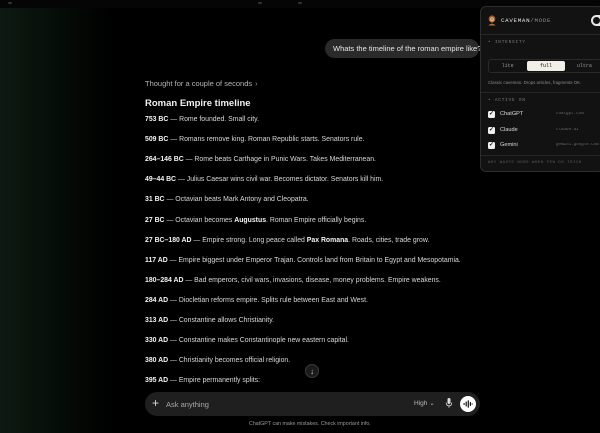  Describe the element at coordinates (544, 115) in the screenshot. I see `site-row-chatgpt: ✓ ChatGPT chatgpt.com` at that location.